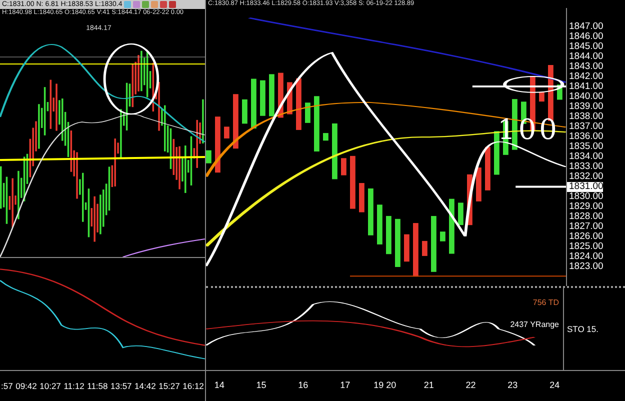 The height and width of the screenshot is (401, 625). What do you see at coordinates (586, 207) in the screenshot?
I see `price-label: 1829.00` at bounding box center [586, 207].